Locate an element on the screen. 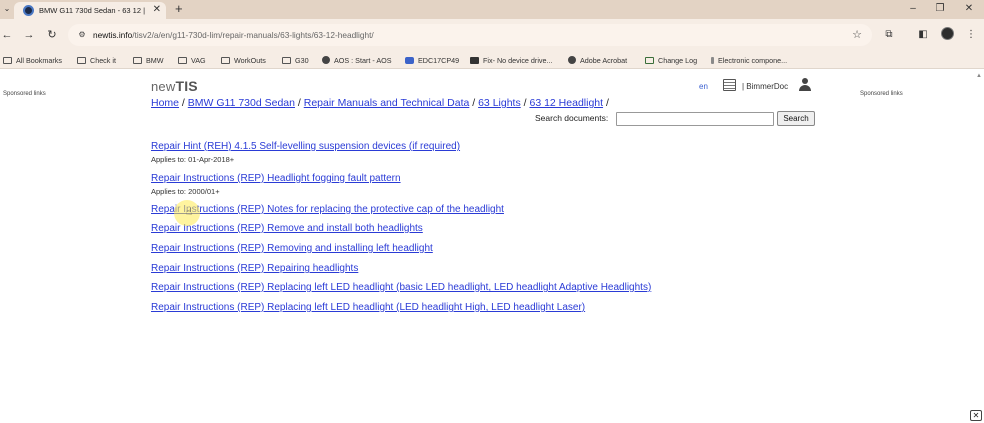  bmw-favicon-icon is located at coordinates (28, 10).